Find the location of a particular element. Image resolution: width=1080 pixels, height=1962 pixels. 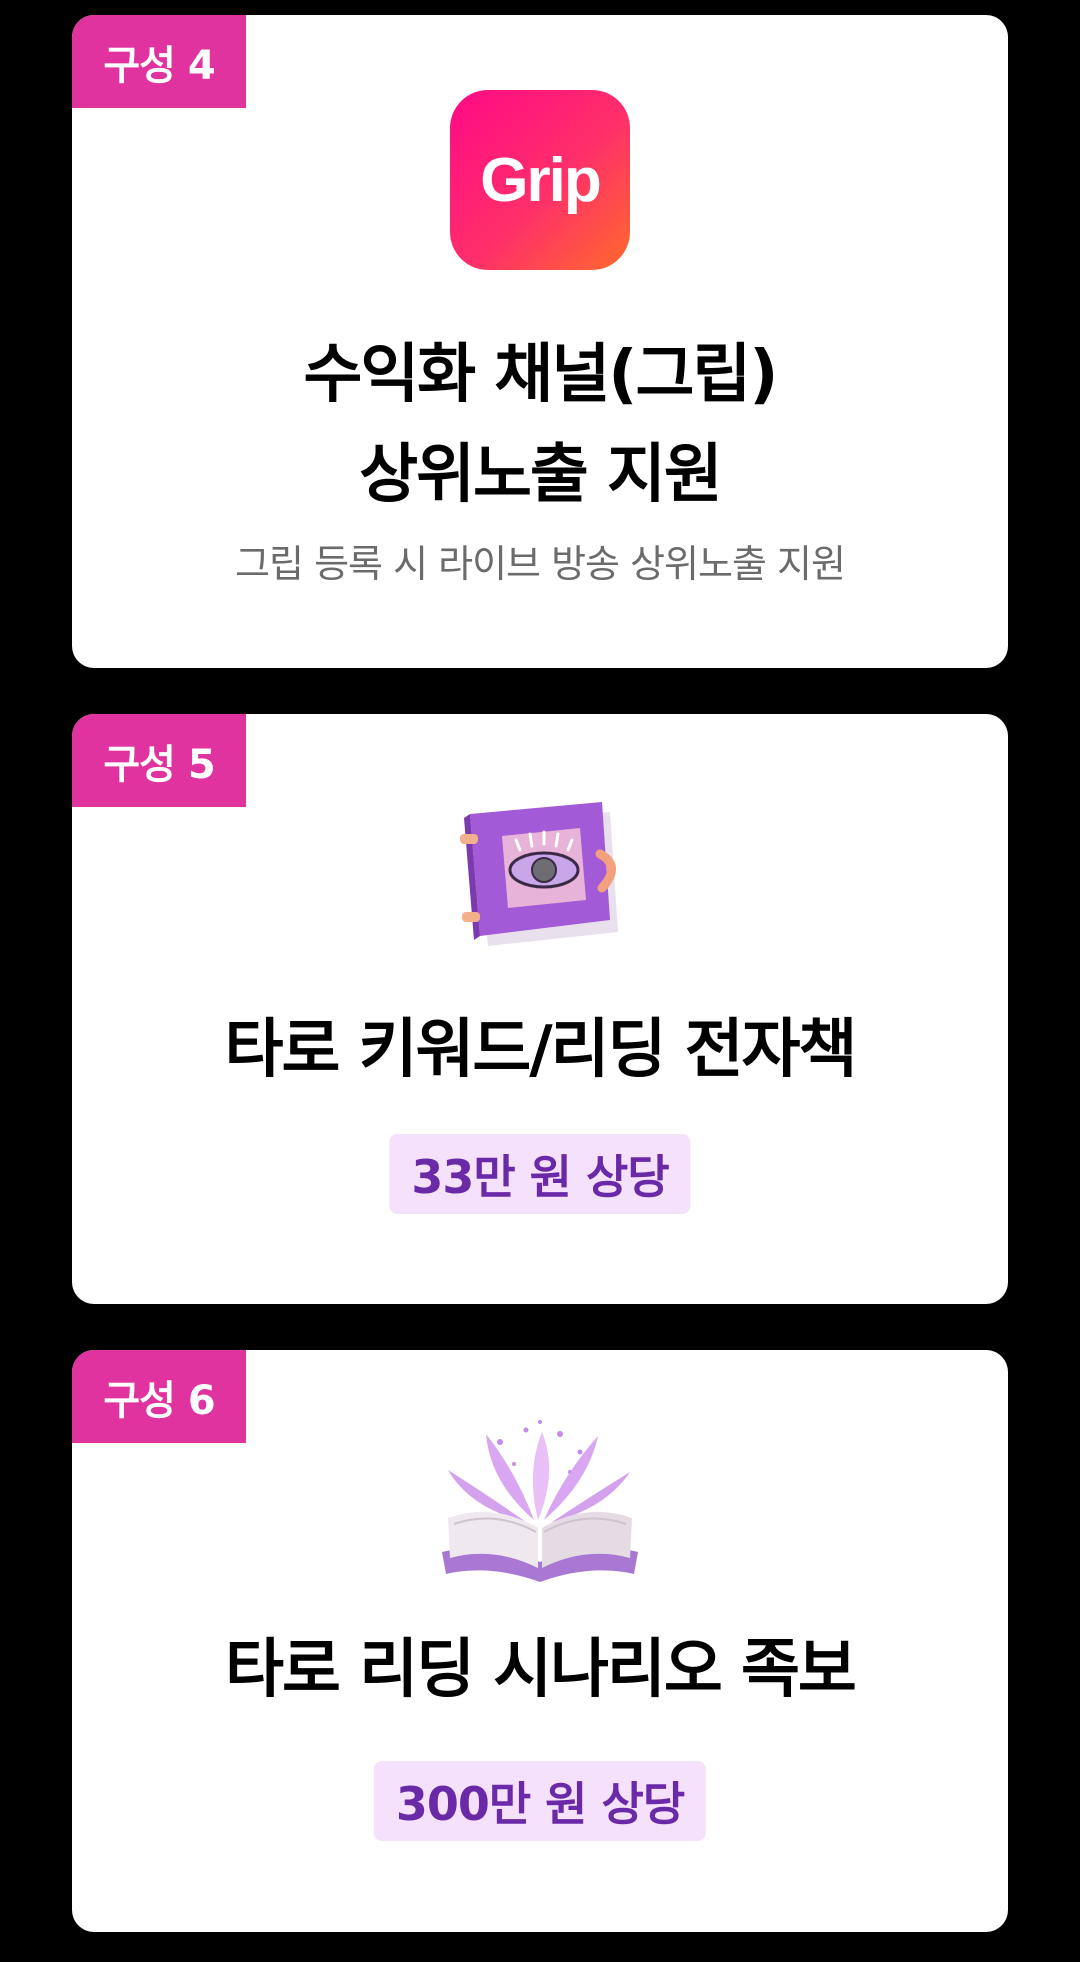

card-subtitle: 그립 등록 시 라이브 방송 상위노출 지원 is located at coordinates (540, 564).